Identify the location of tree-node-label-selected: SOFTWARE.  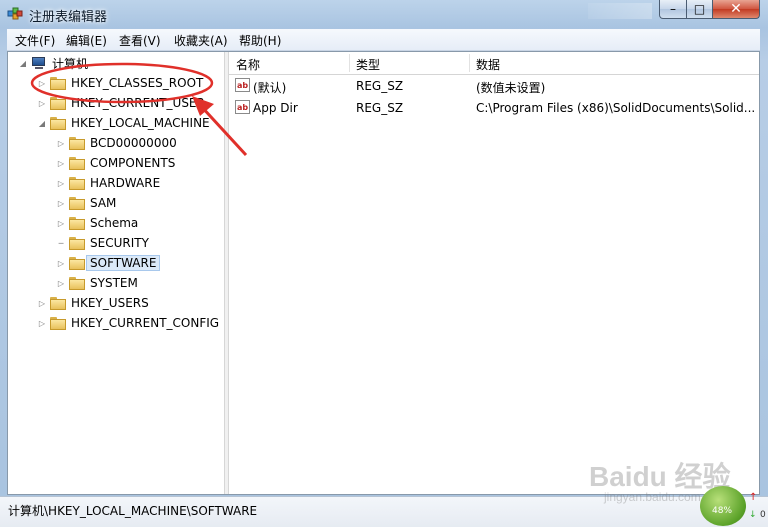
(123, 263).